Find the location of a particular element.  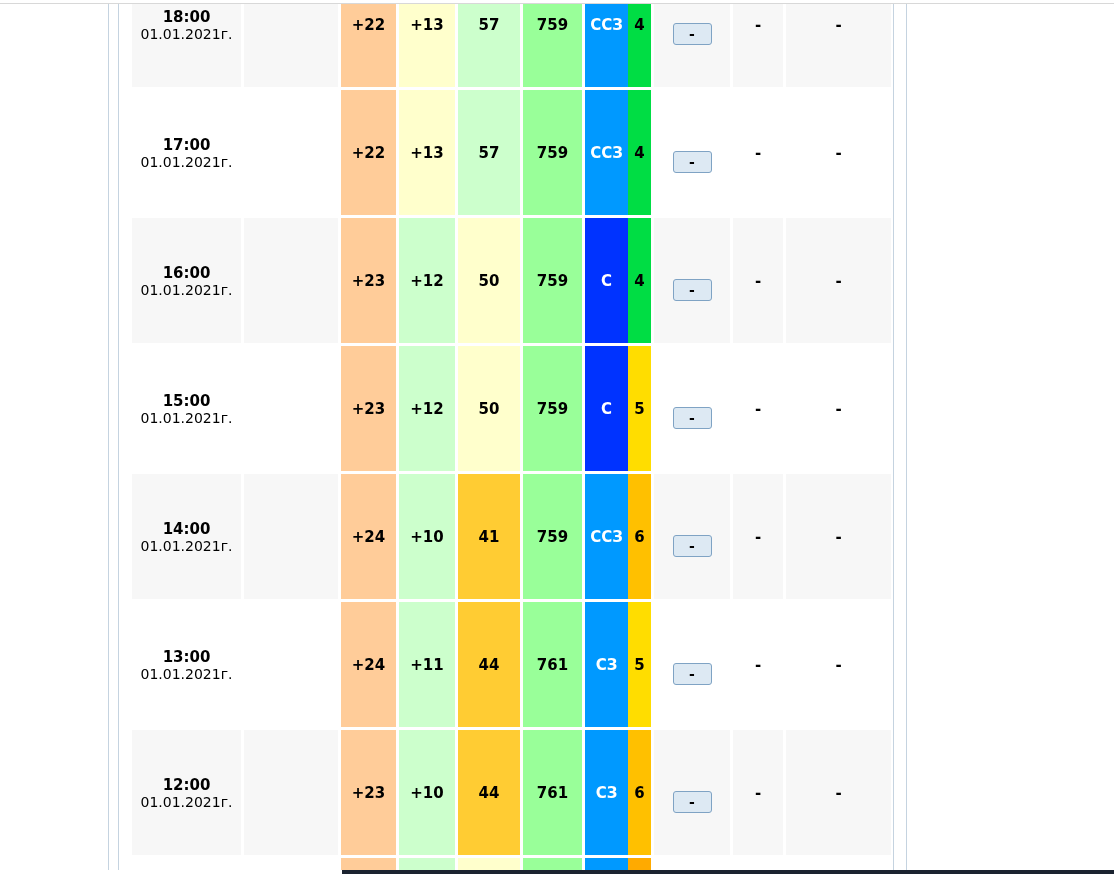

feels-like-cell: +11 is located at coordinates (427, 664).